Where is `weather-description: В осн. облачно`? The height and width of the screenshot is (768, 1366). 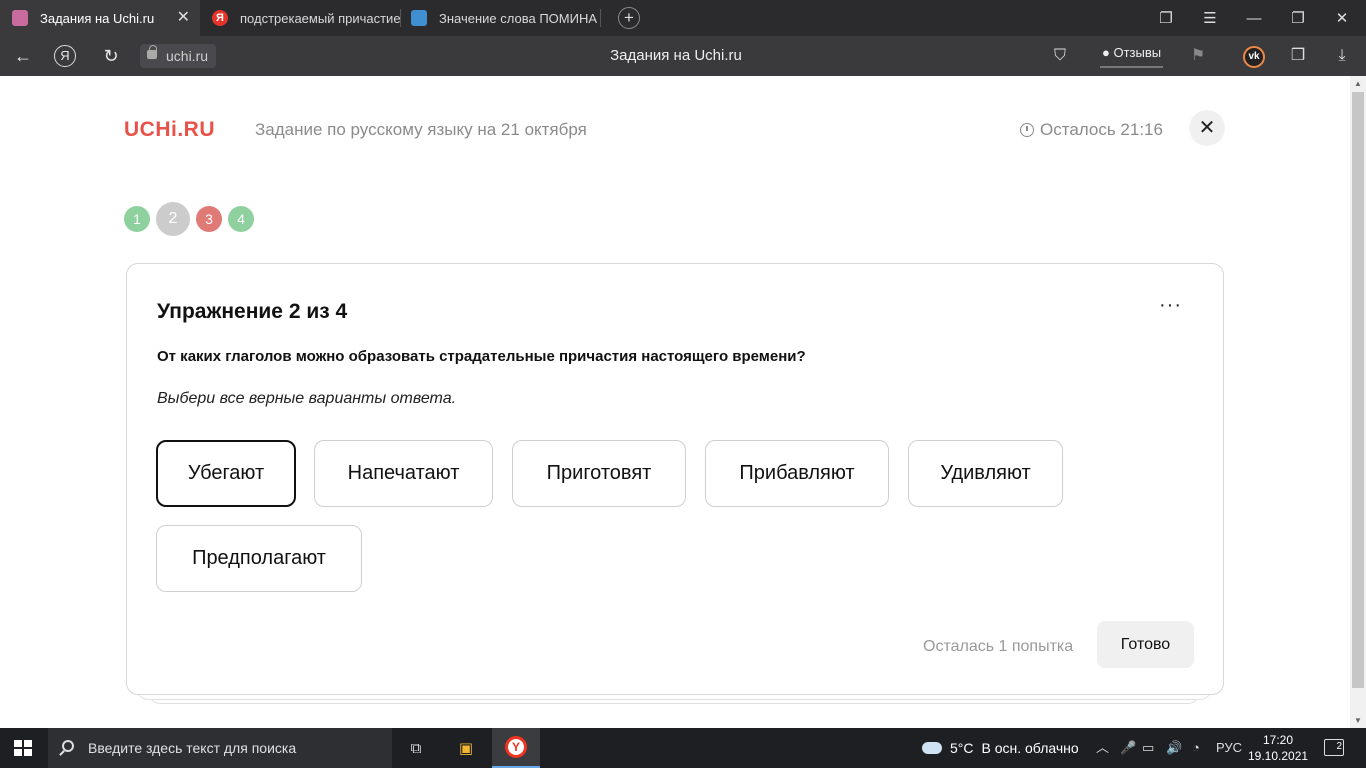
weather-description: В осн. облачно is located at coordinates (1030, 748).